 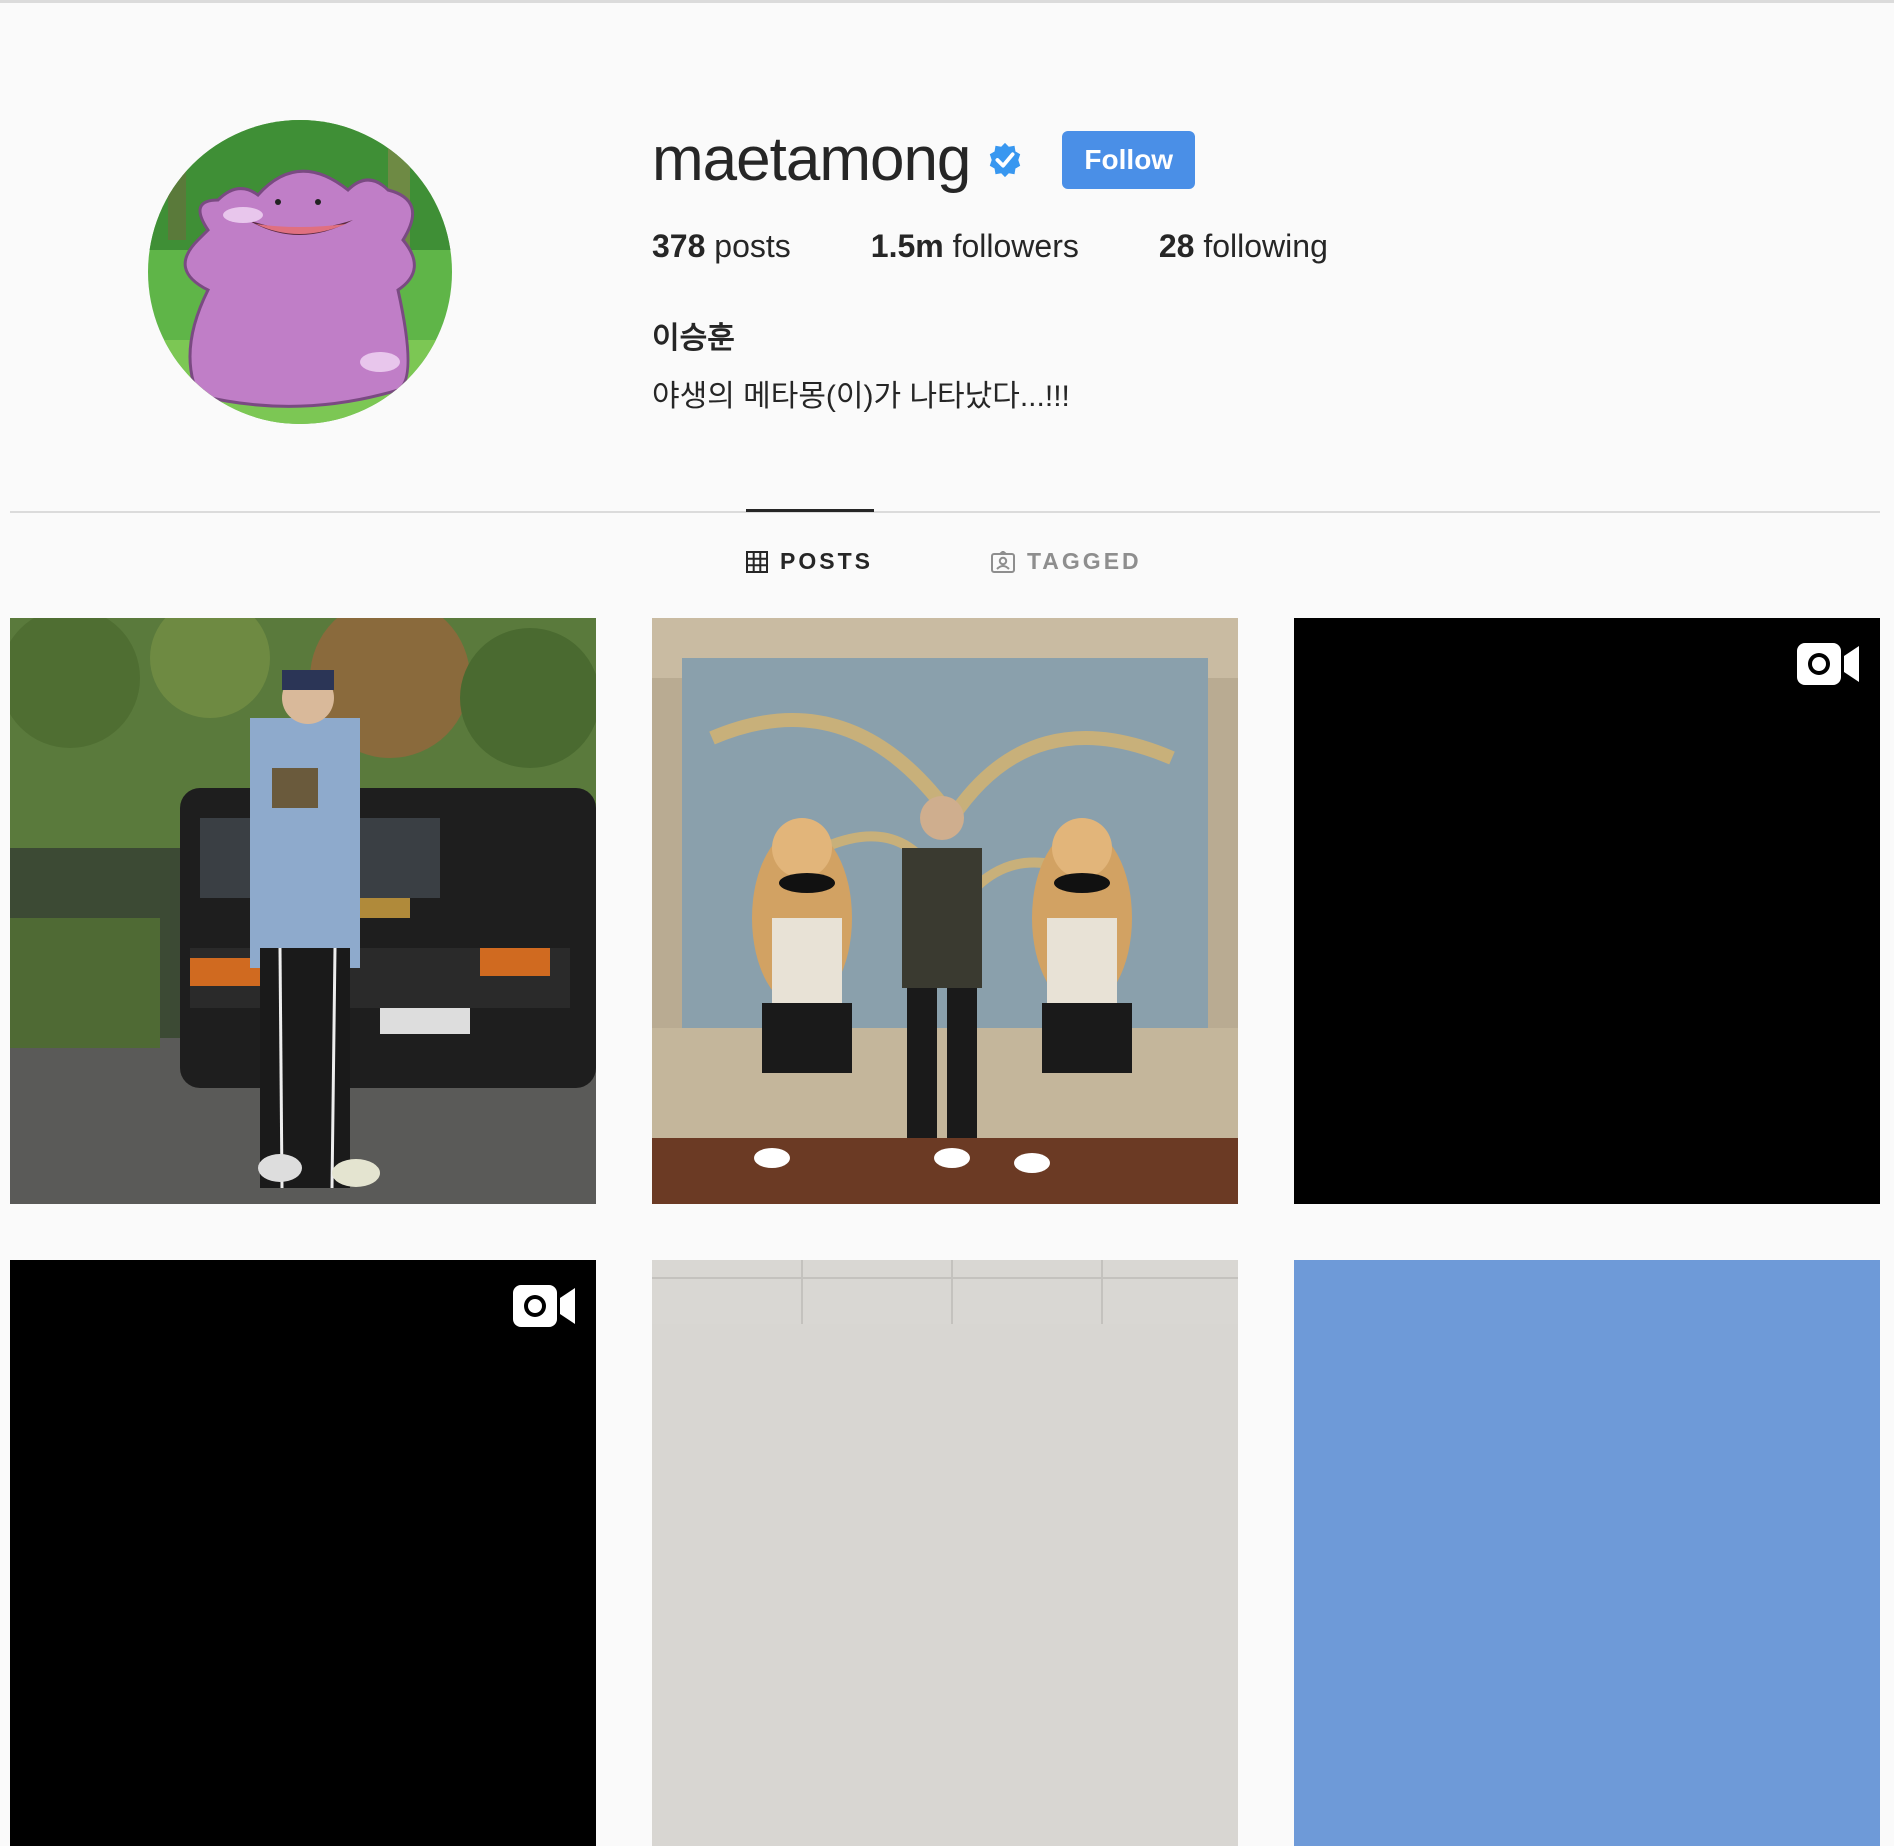 What do you see at coordinates (826, 561) in the screenshot?
I see `tab-posts-label: POSTS` at bounding box center [826, 561].